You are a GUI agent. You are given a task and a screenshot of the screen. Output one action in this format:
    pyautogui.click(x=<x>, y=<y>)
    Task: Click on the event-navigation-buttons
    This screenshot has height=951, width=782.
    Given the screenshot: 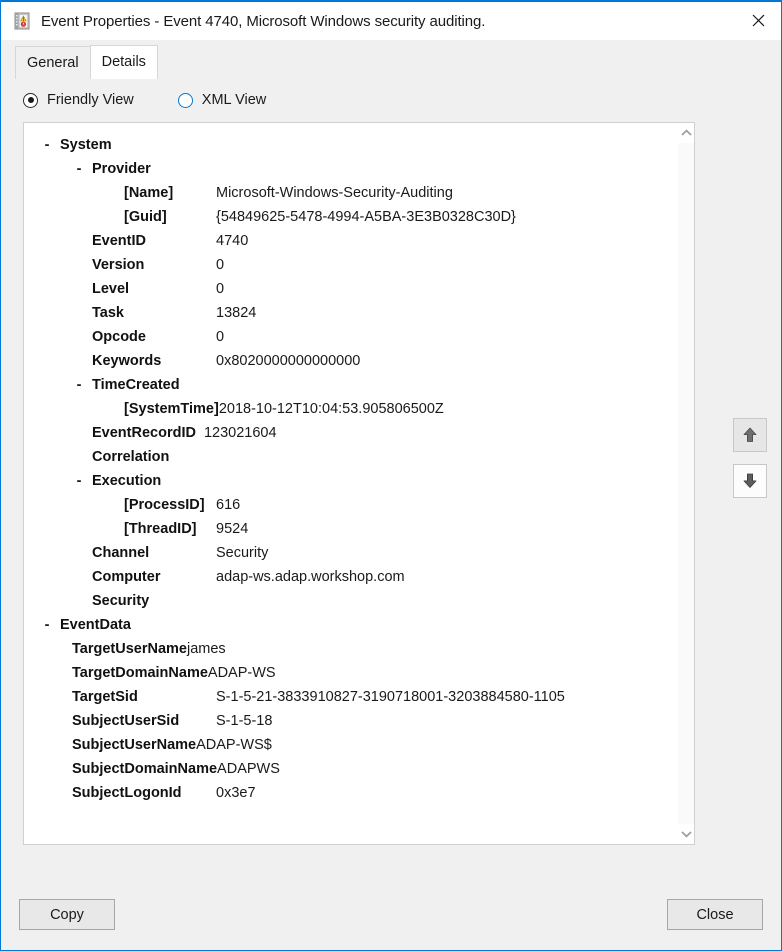 What is the action you would take?
    pyautogui.click(x=751, y=458)
    